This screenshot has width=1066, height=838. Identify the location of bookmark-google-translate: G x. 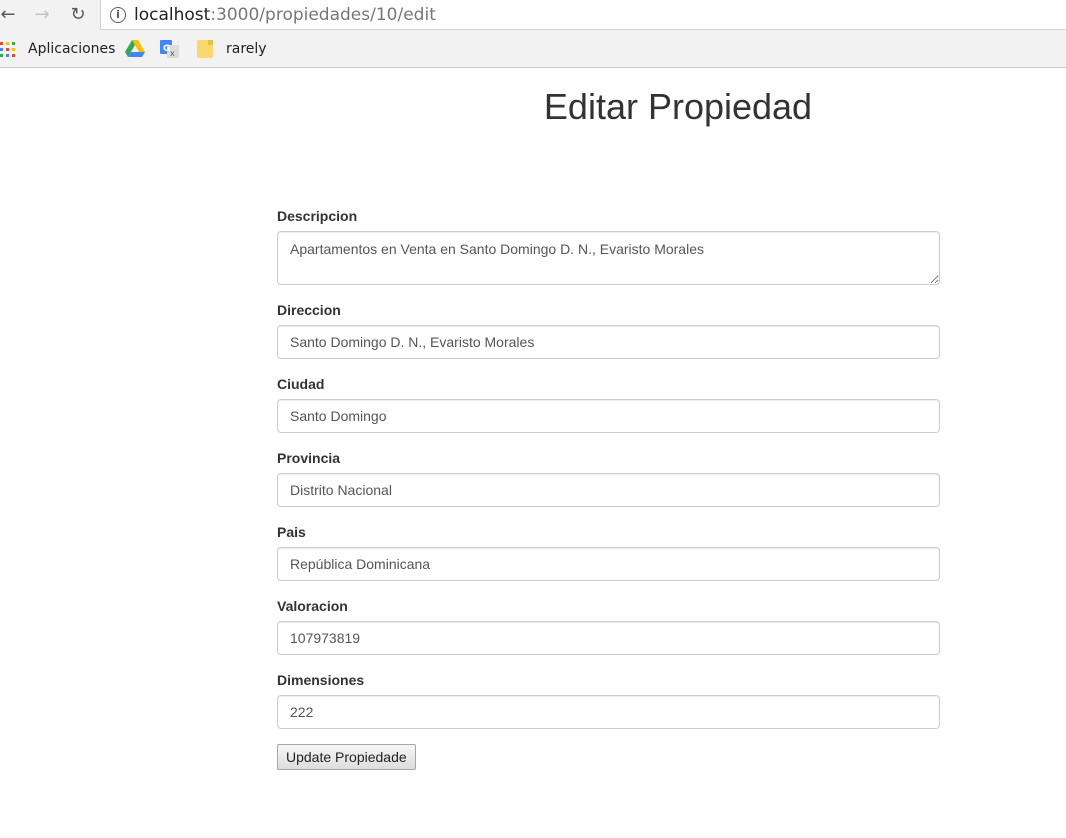
(169, 49).